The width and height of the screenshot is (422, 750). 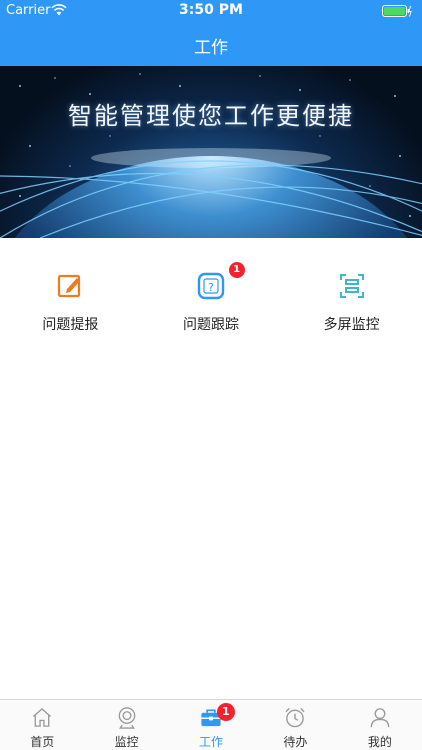 I want to click on banner-slogan: 智能管理使您工作更便捷, so click(x=211, y=116).